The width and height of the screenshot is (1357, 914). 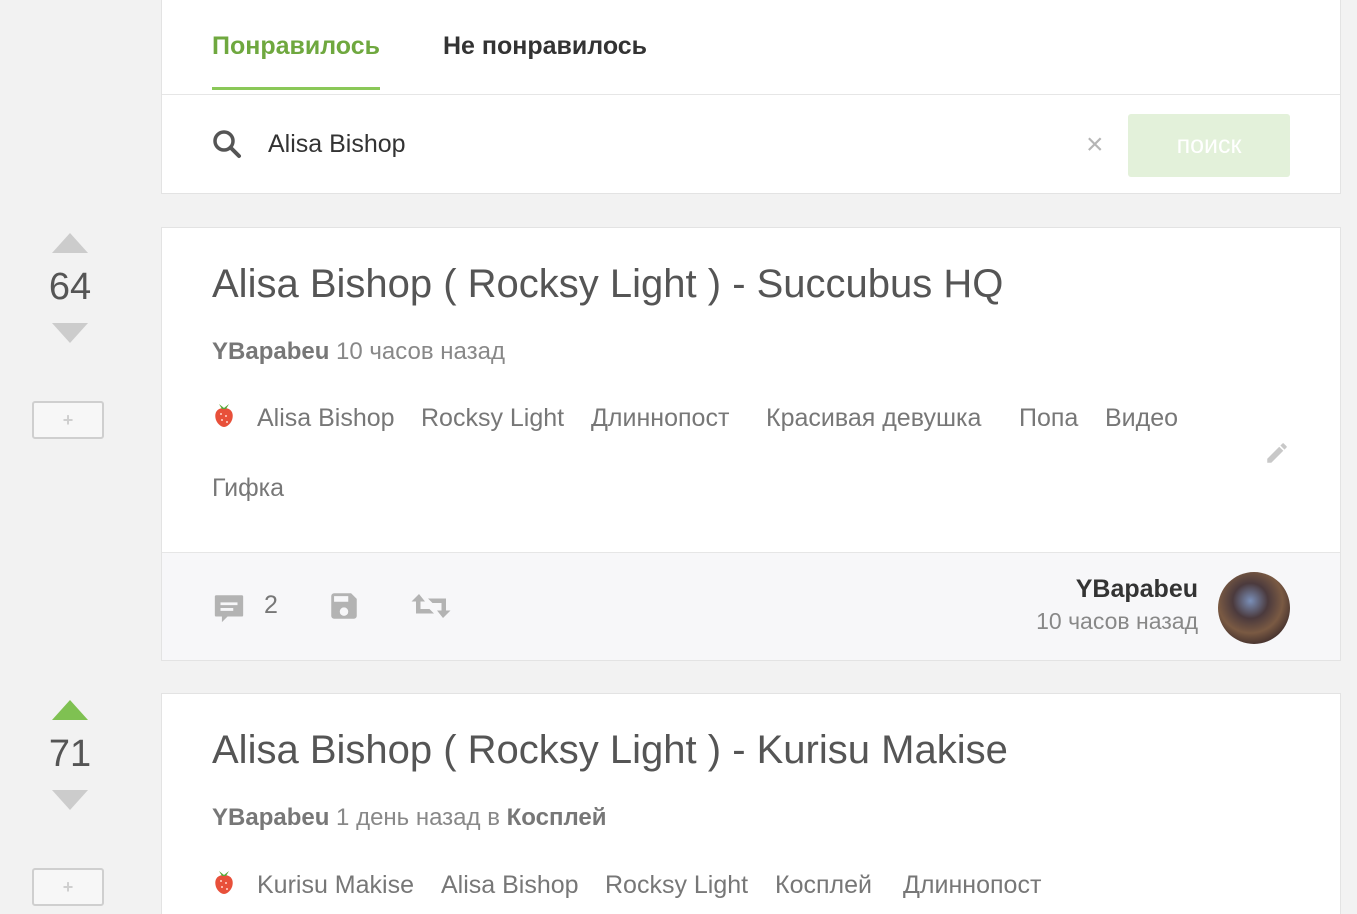 What do you see at coordinates (557, 817) in the screenshot?
I see `community-link: Косплей` at bounding box center [557, 817].